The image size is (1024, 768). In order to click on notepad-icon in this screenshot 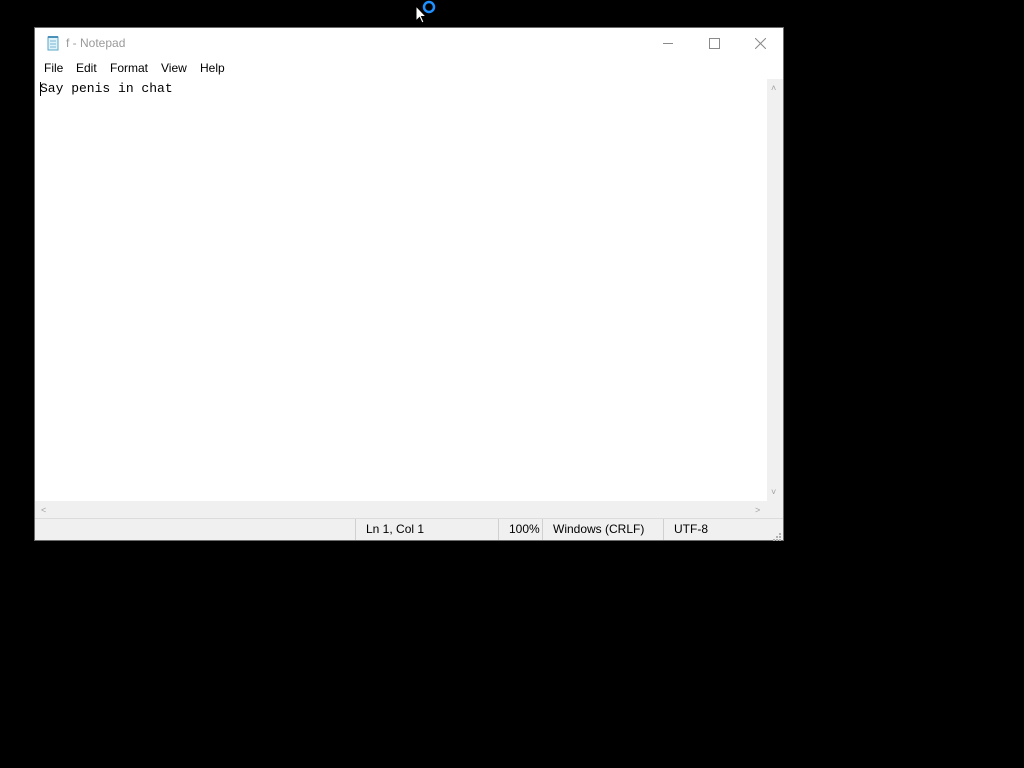, I will do `click(53, 43)`.